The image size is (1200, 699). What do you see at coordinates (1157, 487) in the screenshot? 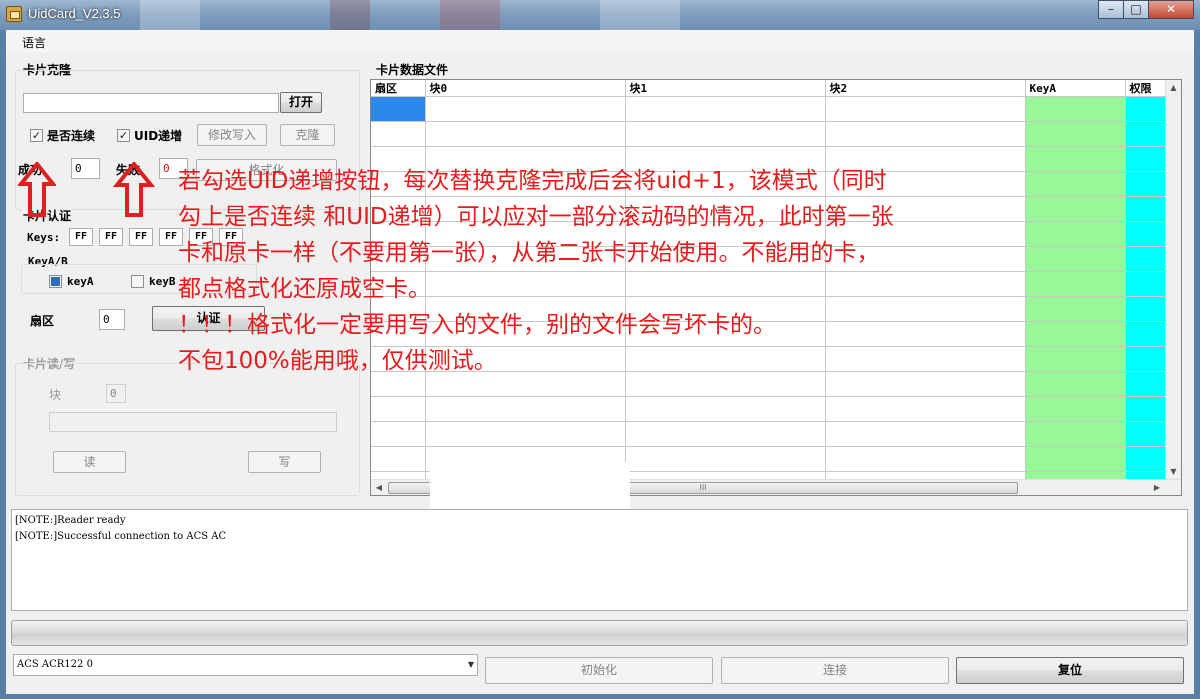
I see `scroll-right-arrow-icon: ▶` at bounding box center [1157, 487].